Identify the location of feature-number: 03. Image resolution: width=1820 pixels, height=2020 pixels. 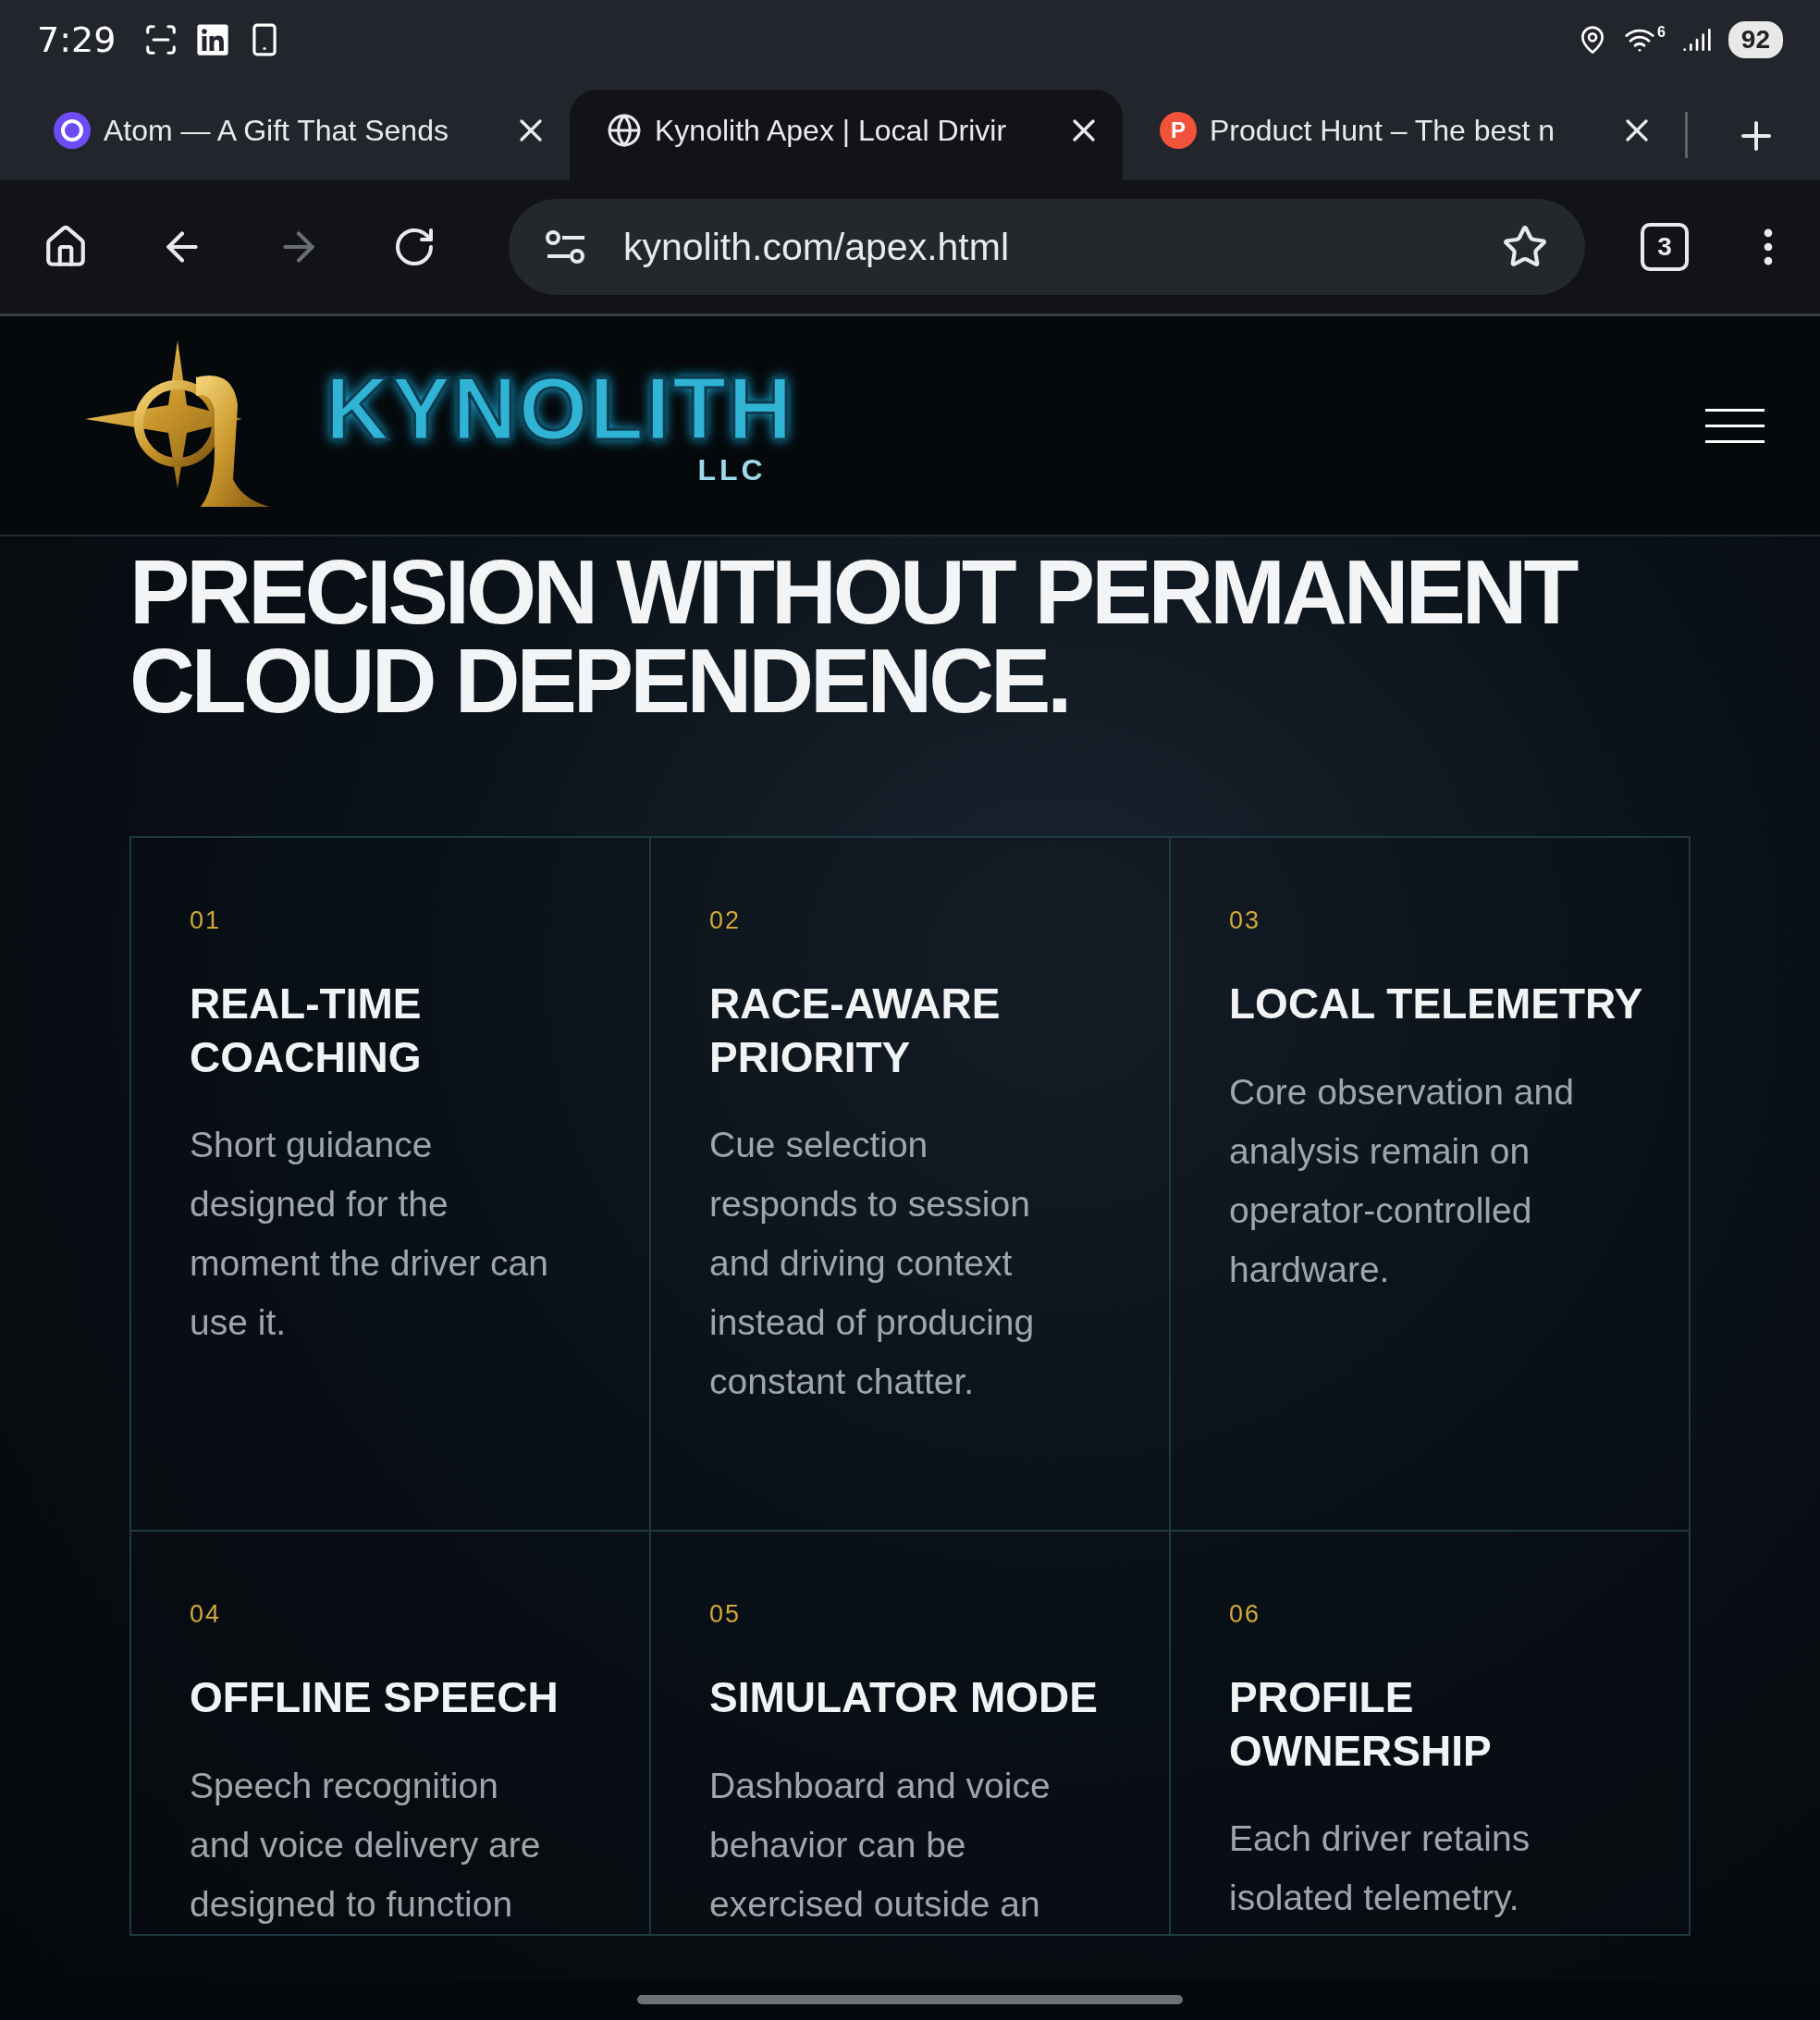
(1245, 921).